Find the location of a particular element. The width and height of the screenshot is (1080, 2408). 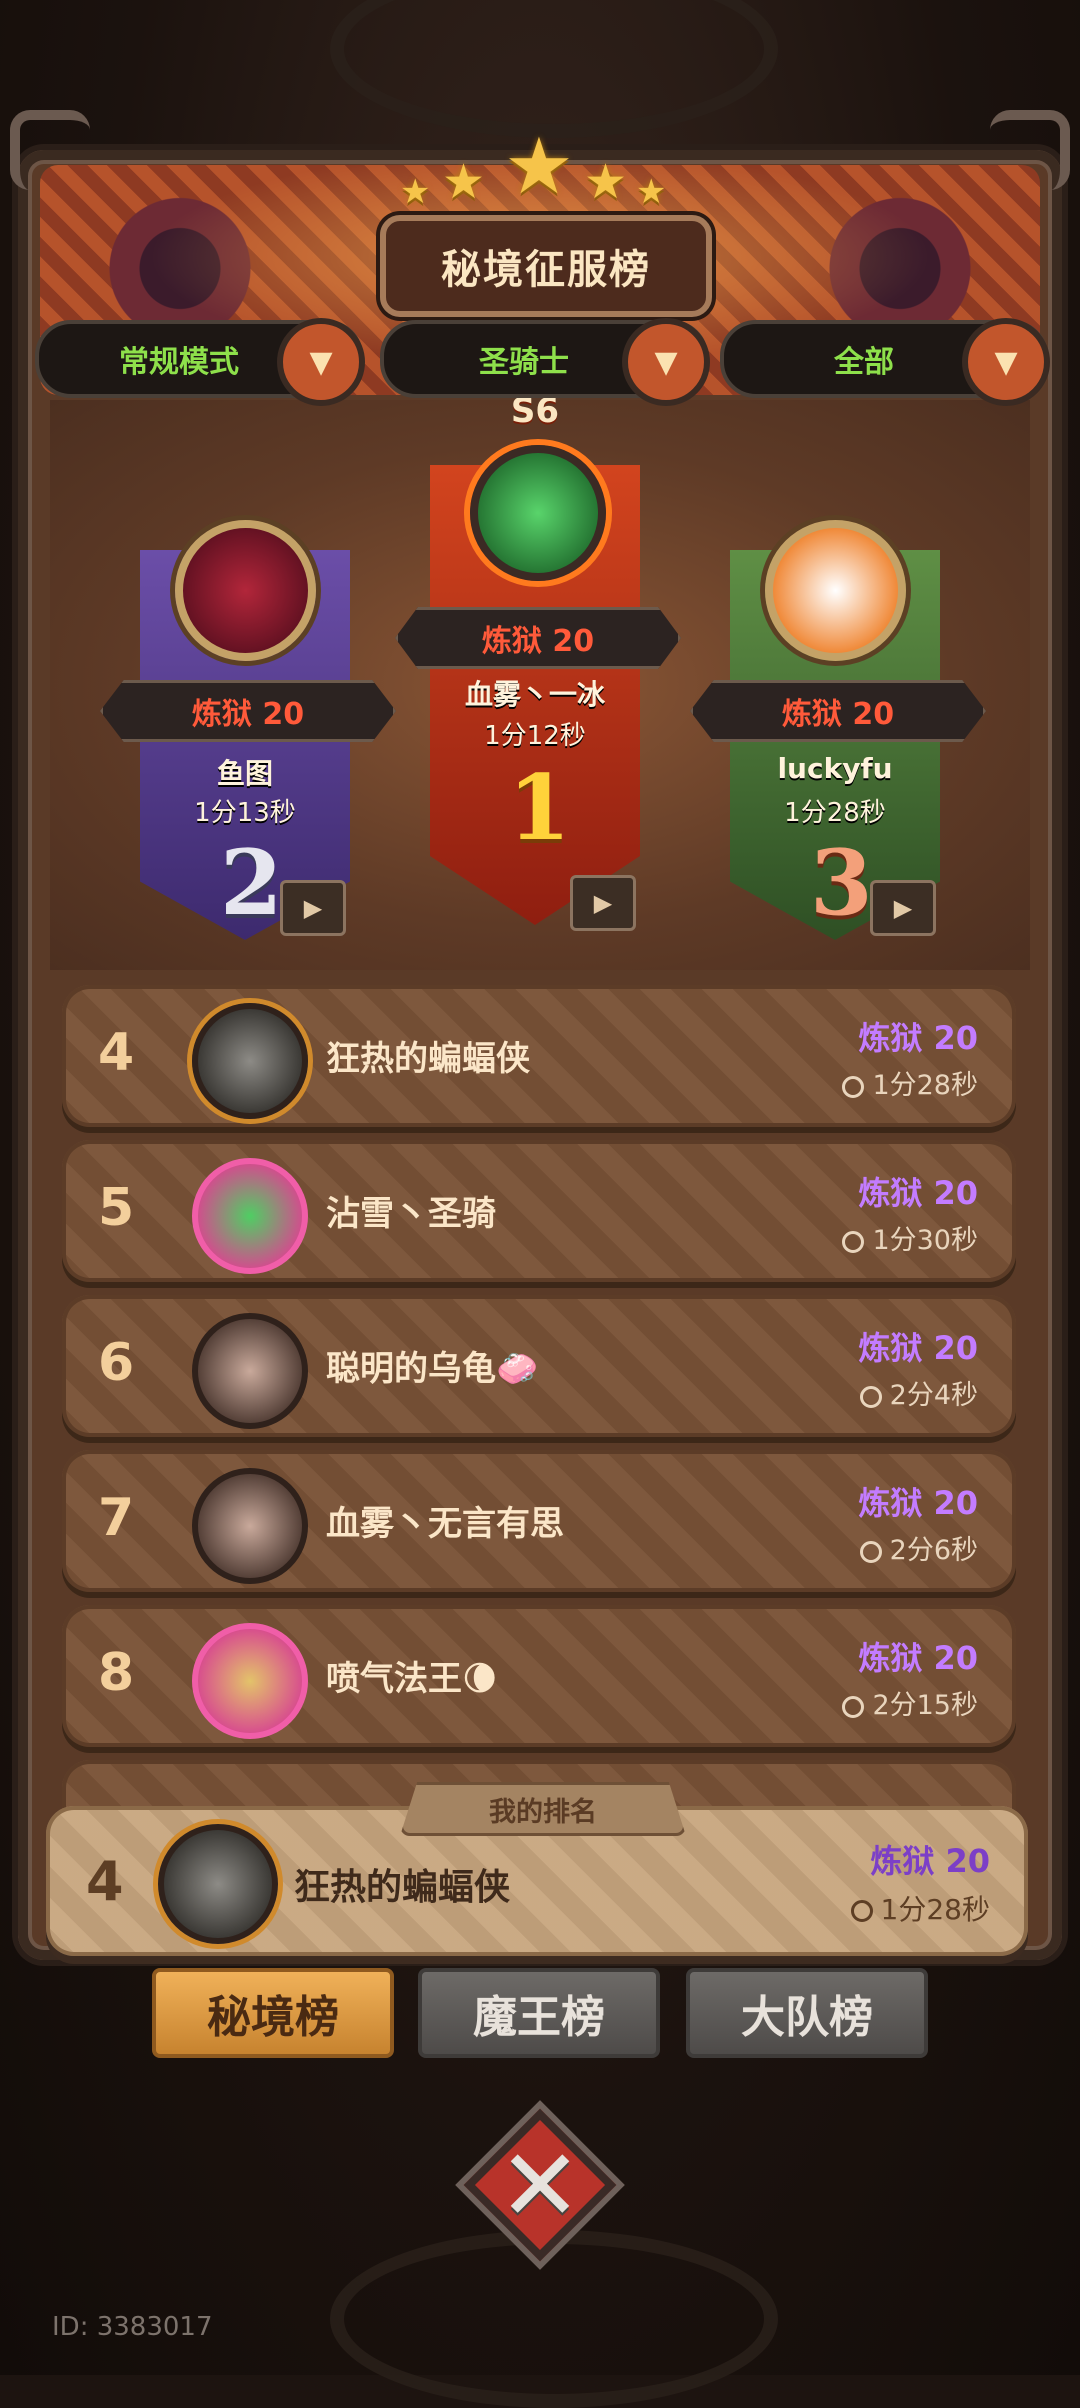

player-time: 1分13秒 is located at coordinates (245, 813).